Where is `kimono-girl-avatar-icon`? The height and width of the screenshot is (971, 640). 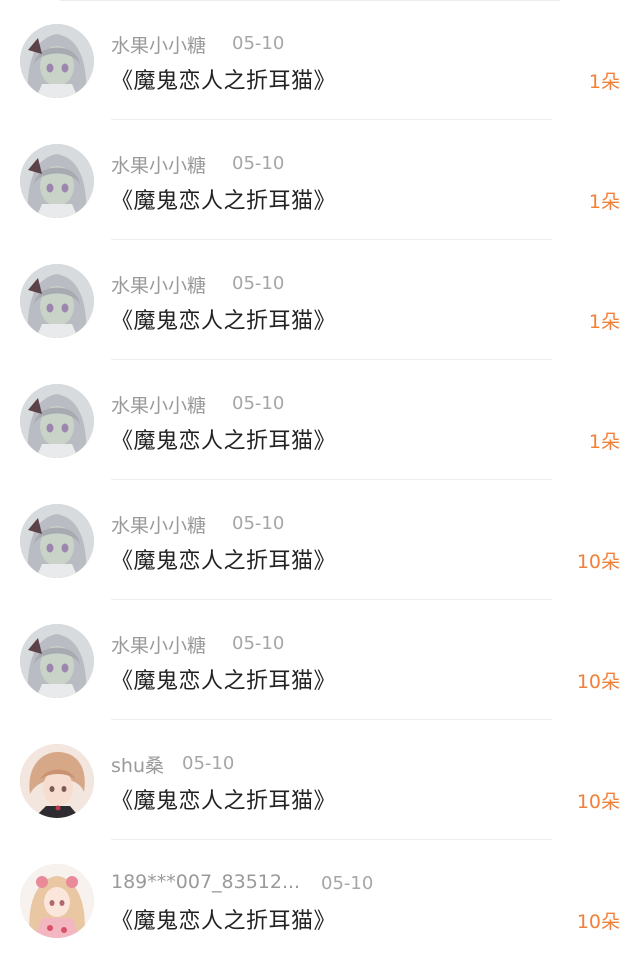 kimono-girl-avatar-icon is located at coordinates (57, 901).